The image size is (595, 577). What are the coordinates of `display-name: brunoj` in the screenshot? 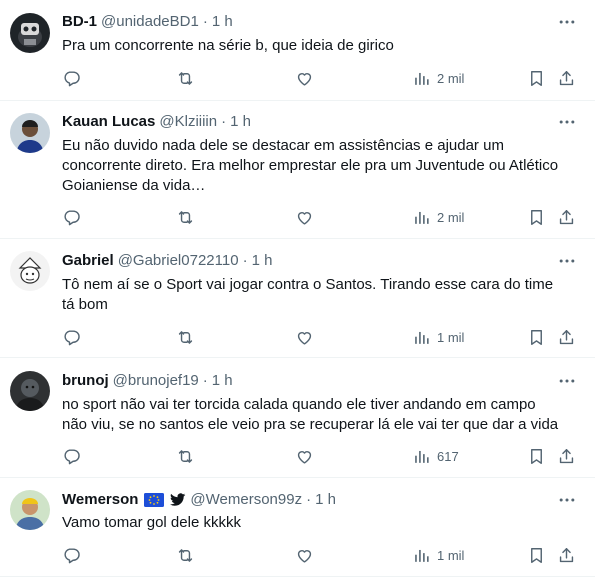 It's located at (85, 381).